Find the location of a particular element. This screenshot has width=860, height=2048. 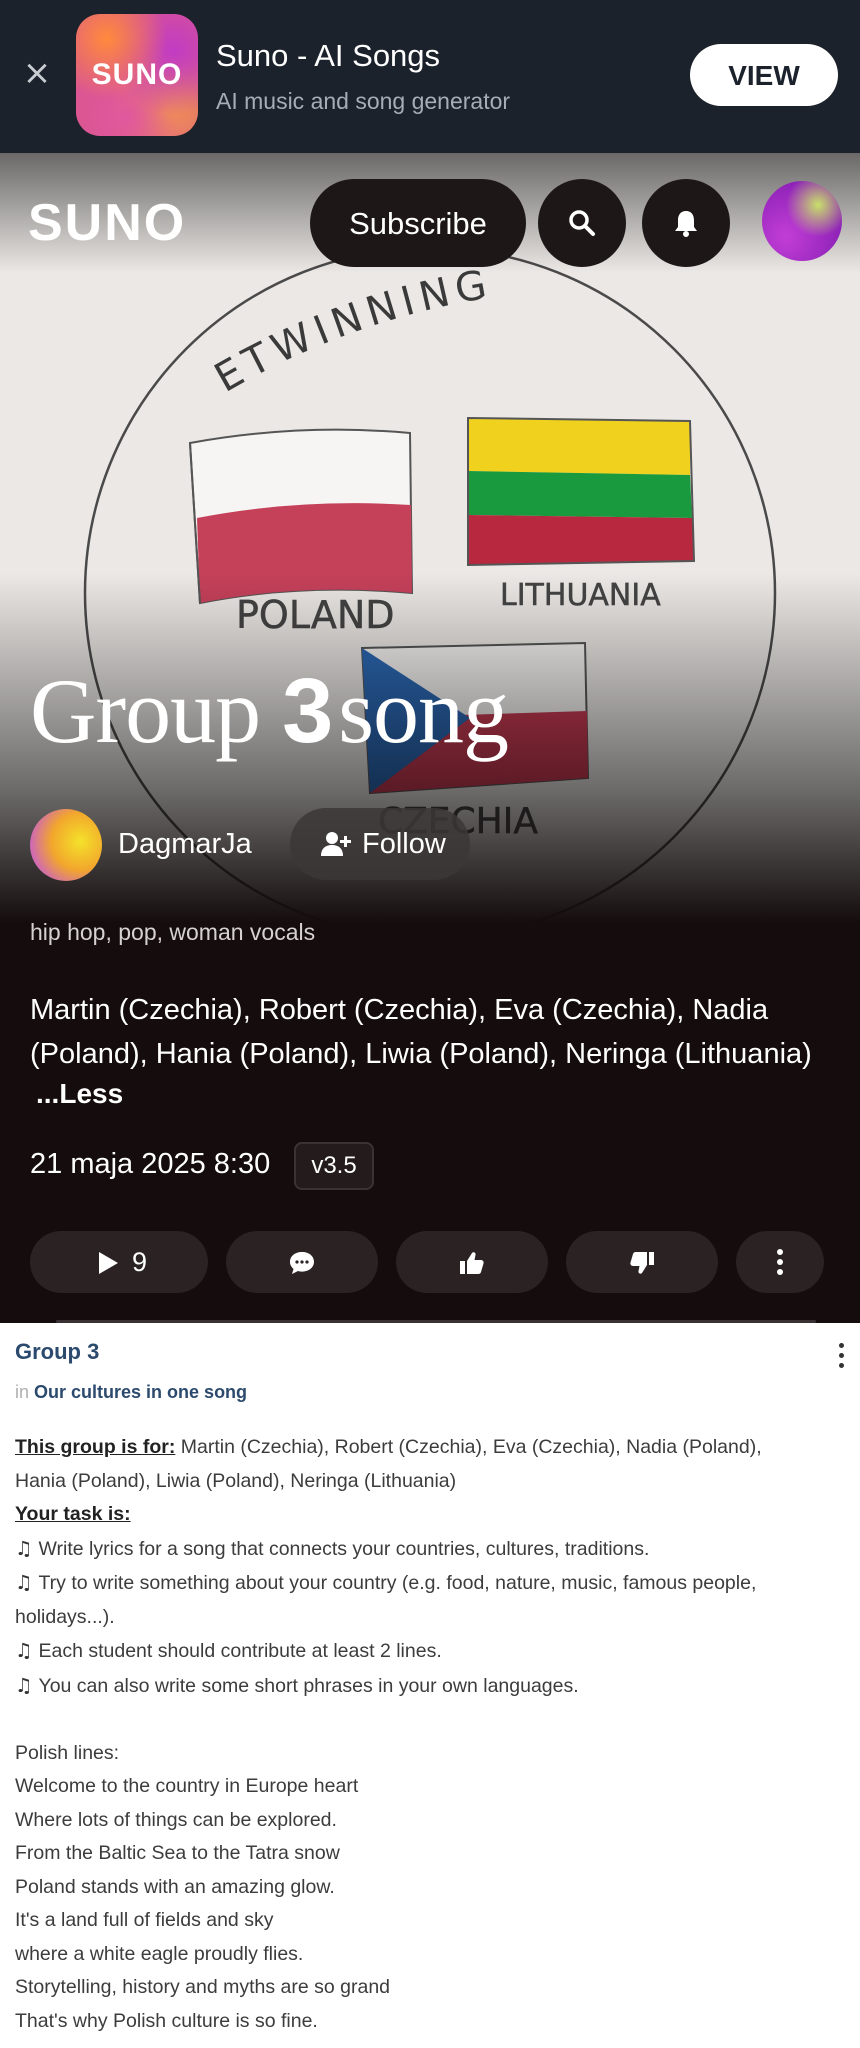

polish-label: Polish lines: is located at coordinates (67, 1752).